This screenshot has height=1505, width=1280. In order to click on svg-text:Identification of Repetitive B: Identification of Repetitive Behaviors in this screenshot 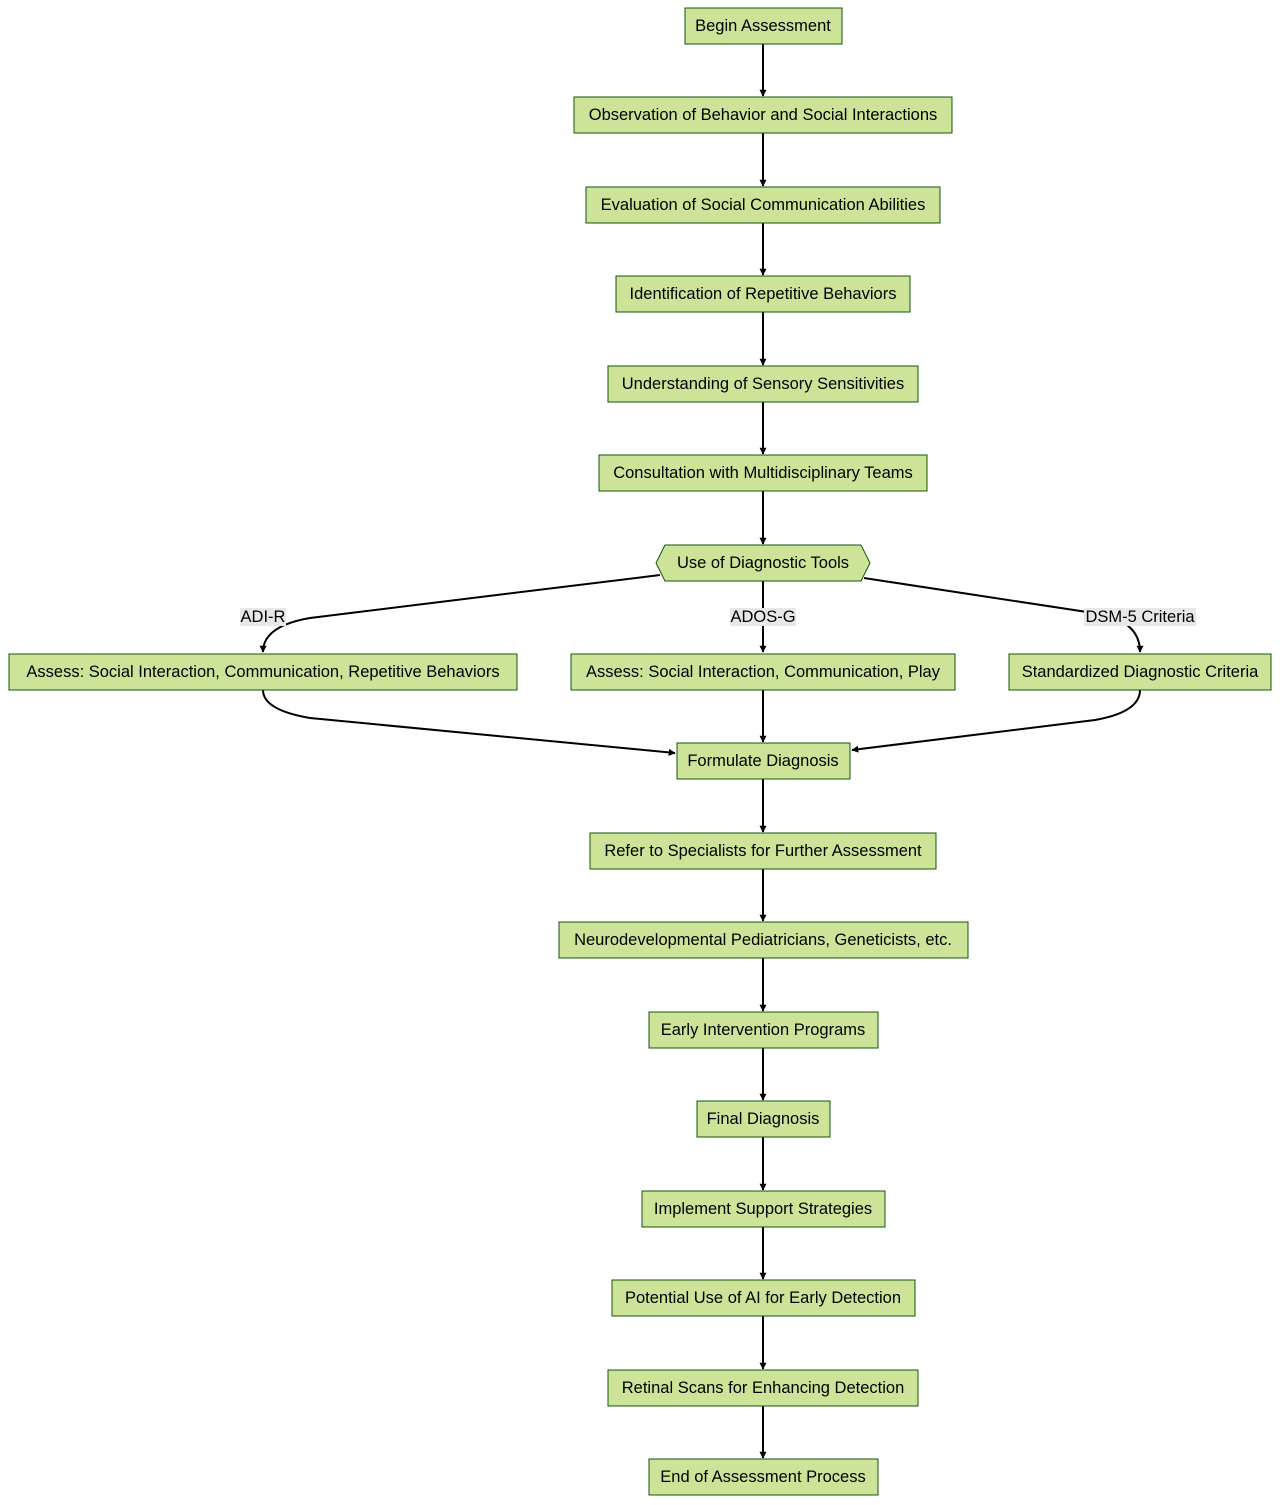, I will do `click(763, 294)`.